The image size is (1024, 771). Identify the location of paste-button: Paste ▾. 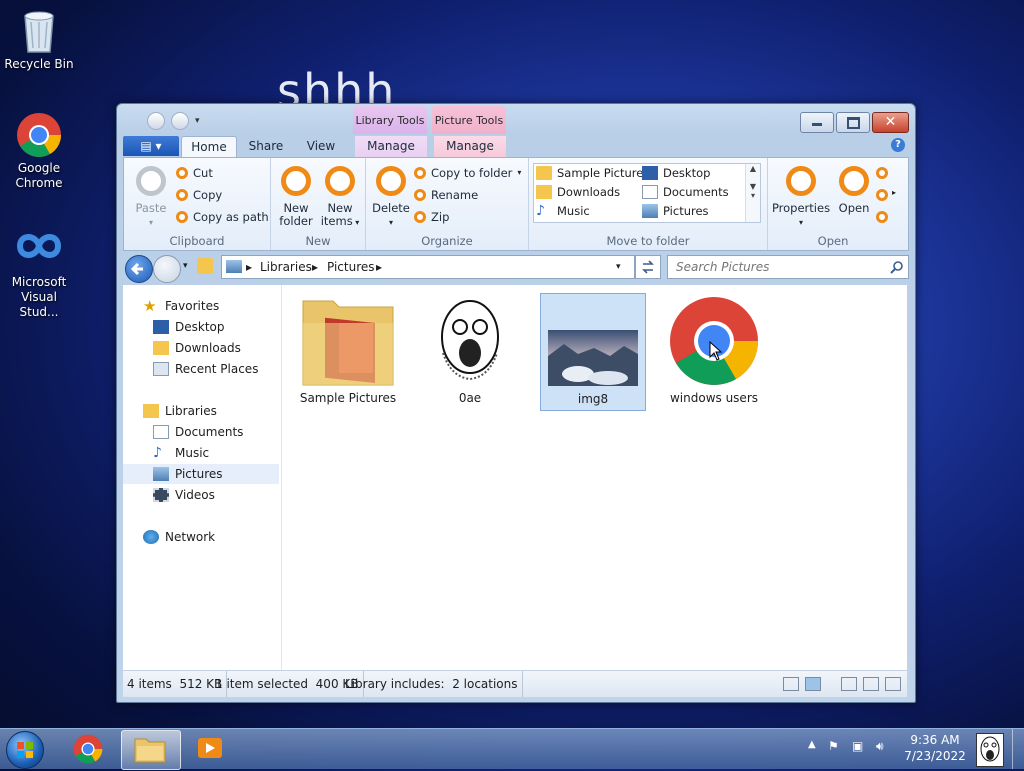
(151, 197).